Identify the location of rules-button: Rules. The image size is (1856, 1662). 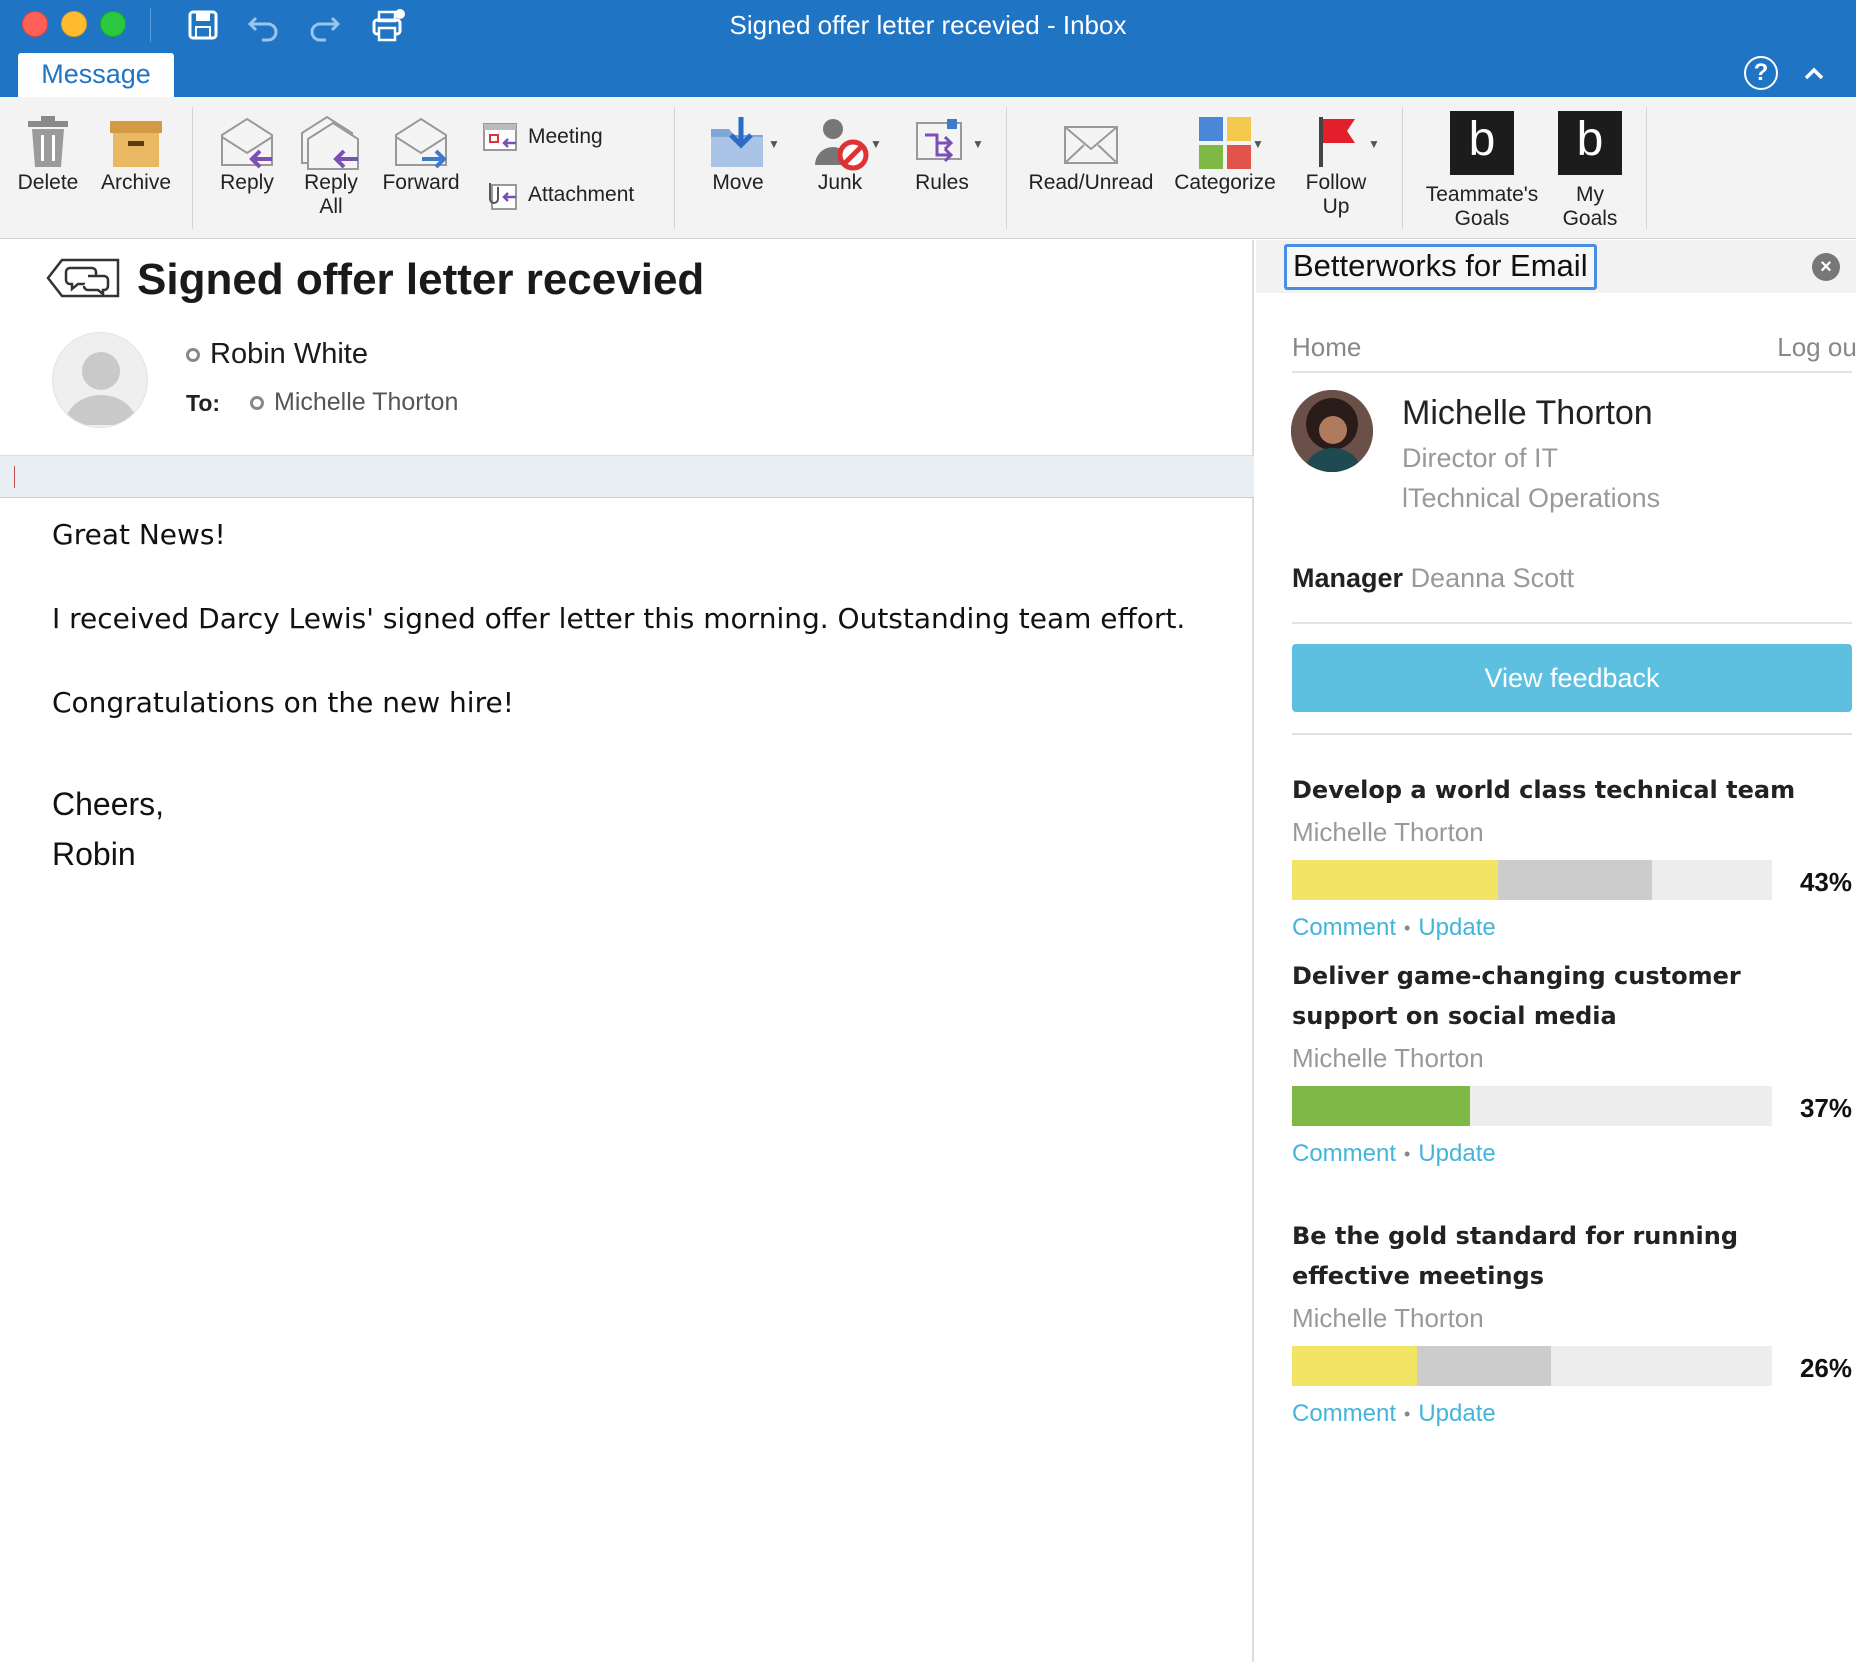
(942, 155).